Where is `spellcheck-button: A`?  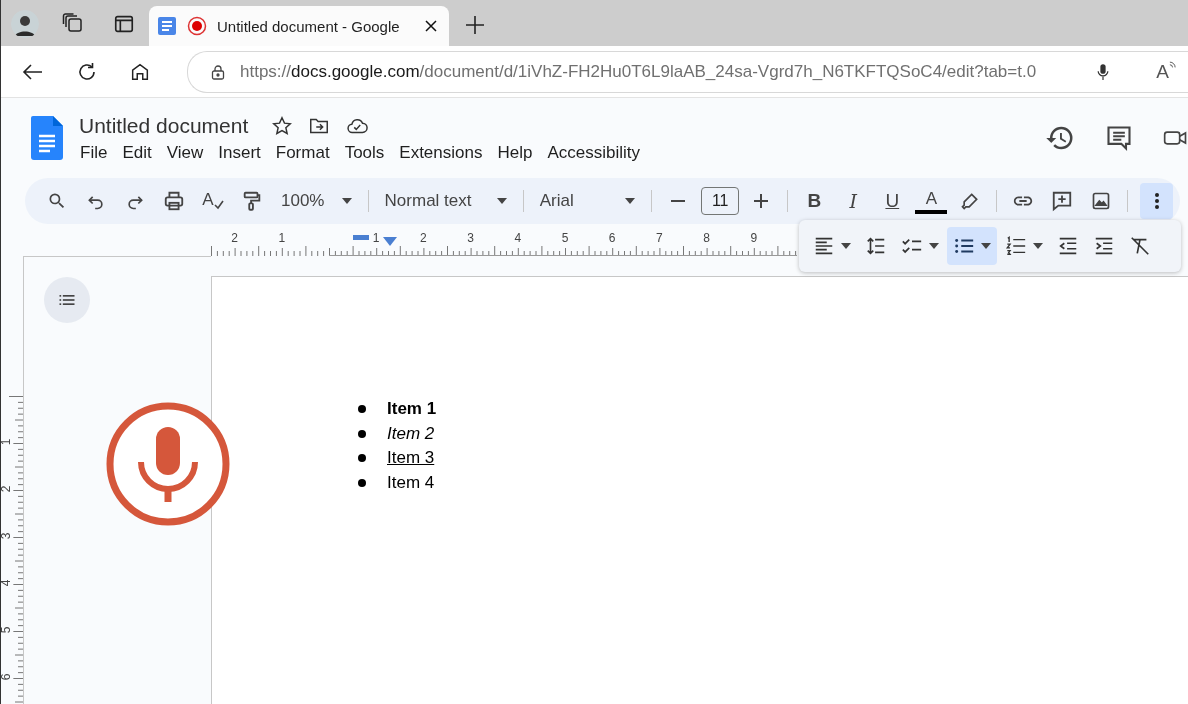 spellcheck-button: A is located at coordinates (213, 201).